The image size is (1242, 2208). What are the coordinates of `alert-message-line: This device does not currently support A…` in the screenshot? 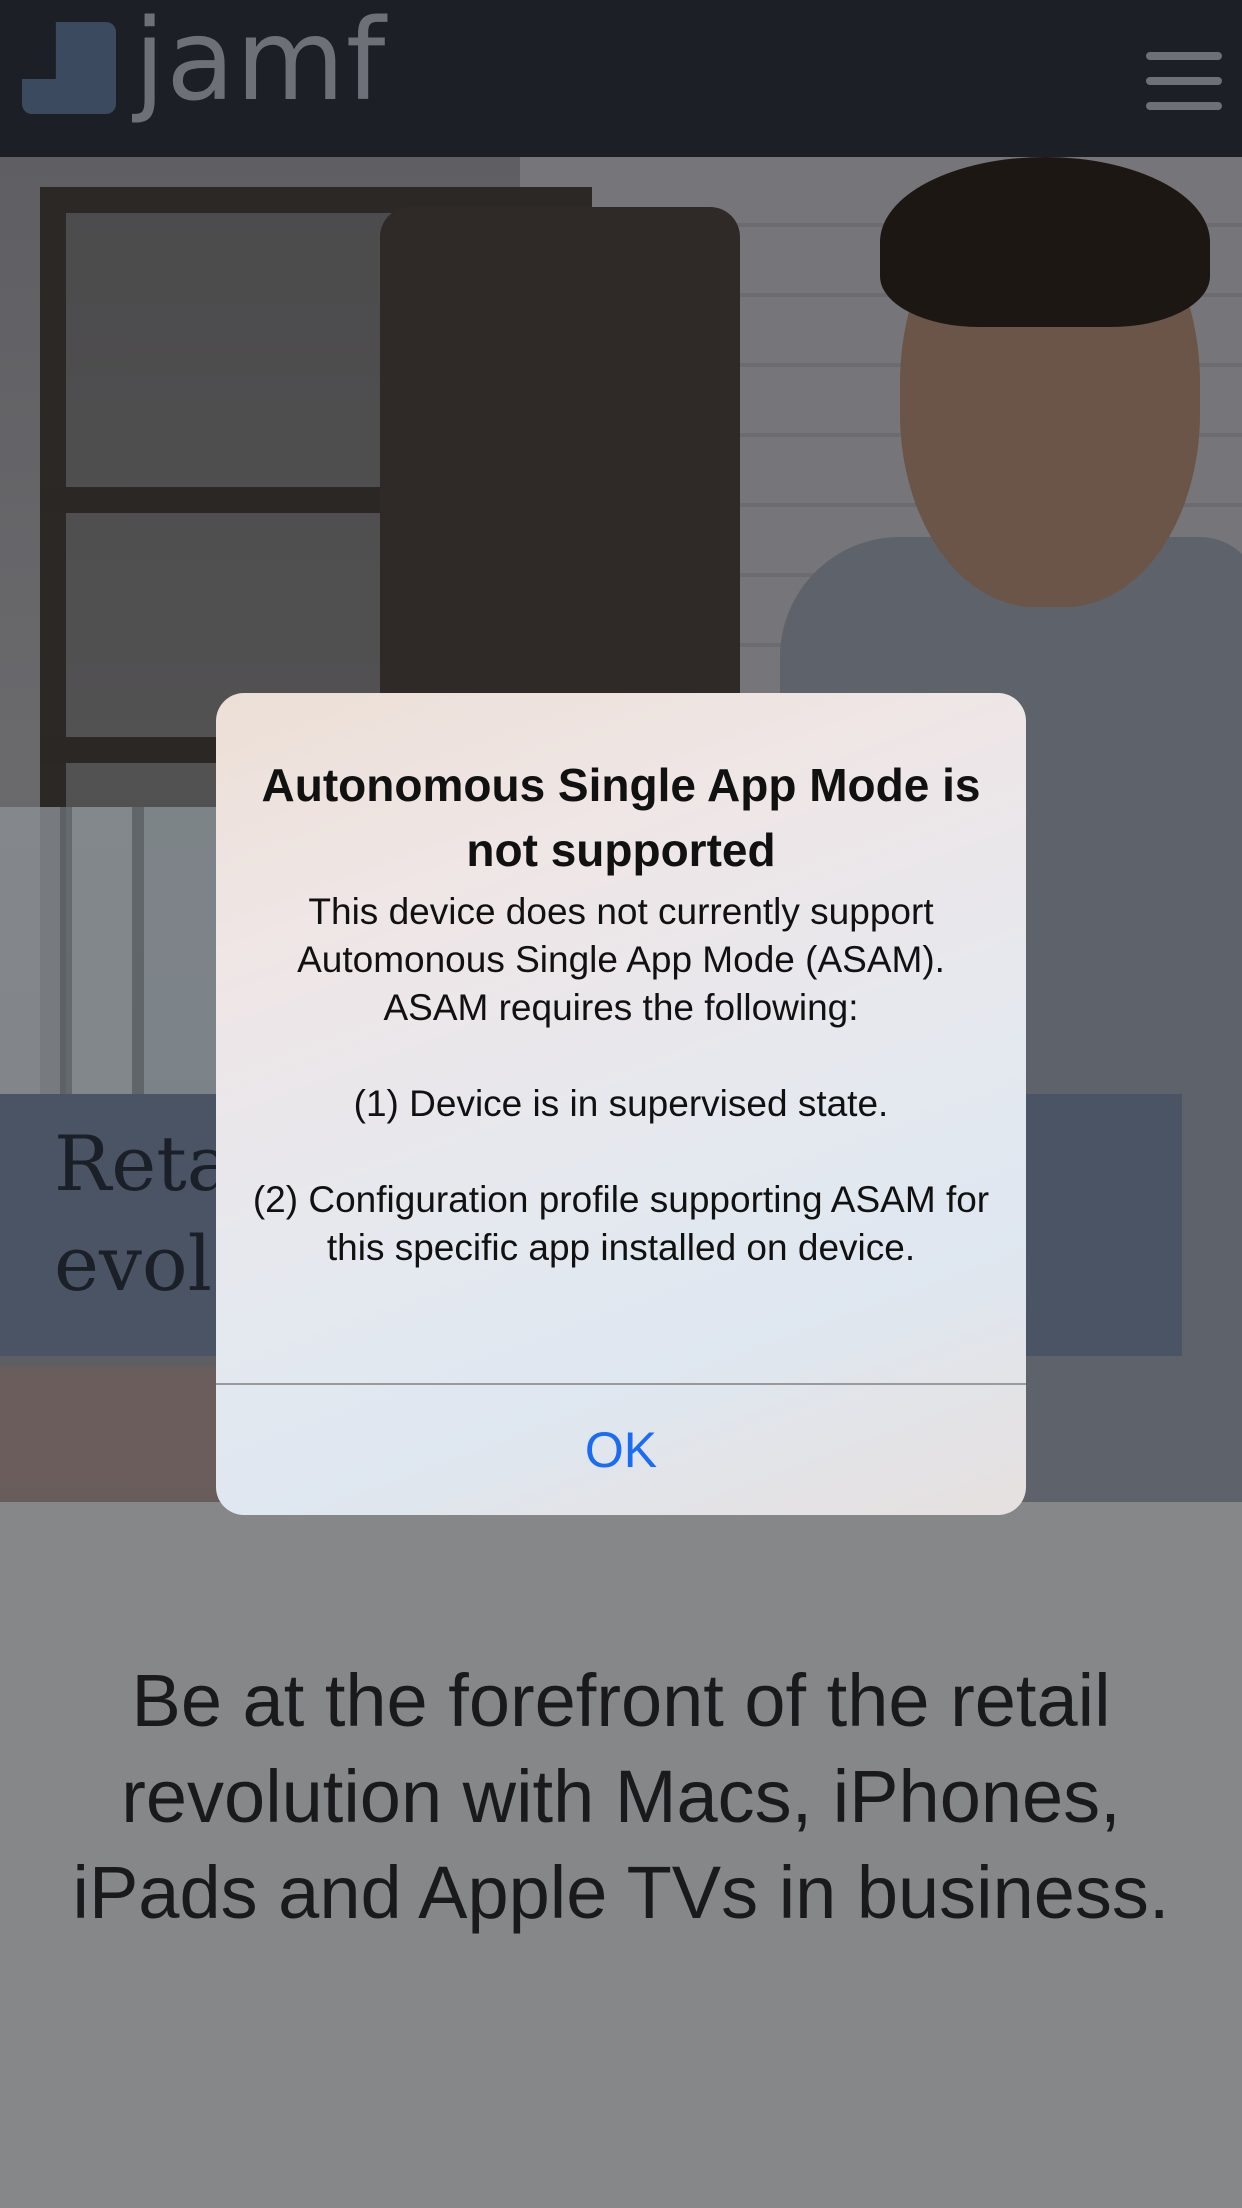 It's located at (621, 959).